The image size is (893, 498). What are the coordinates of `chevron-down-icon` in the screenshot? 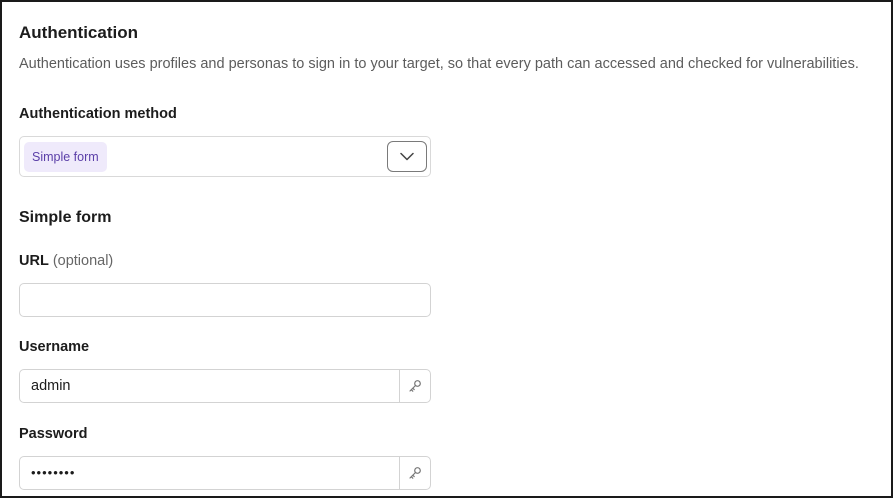 It's located at (407, 156).